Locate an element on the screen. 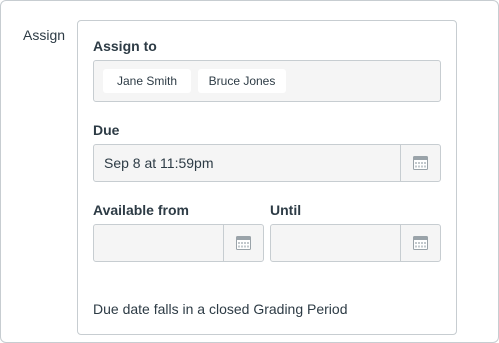  until-input is located at coordinates (335, 243).